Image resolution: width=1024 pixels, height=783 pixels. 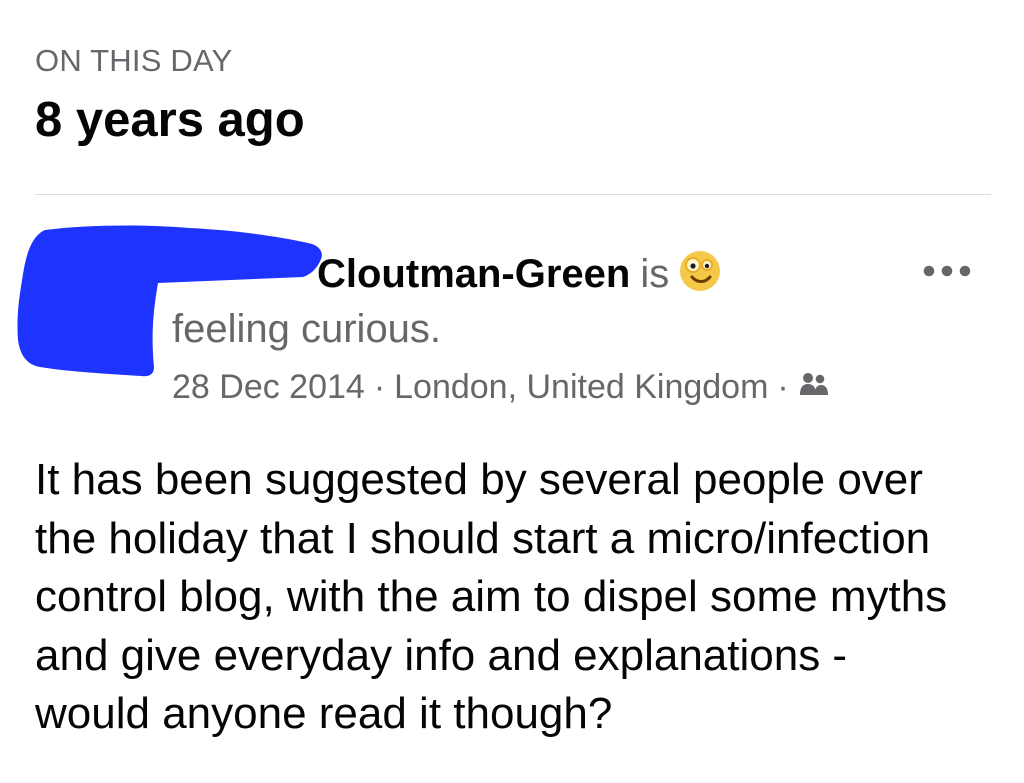 I want to click on emoji-eye-right, so click(x=707, y=266).